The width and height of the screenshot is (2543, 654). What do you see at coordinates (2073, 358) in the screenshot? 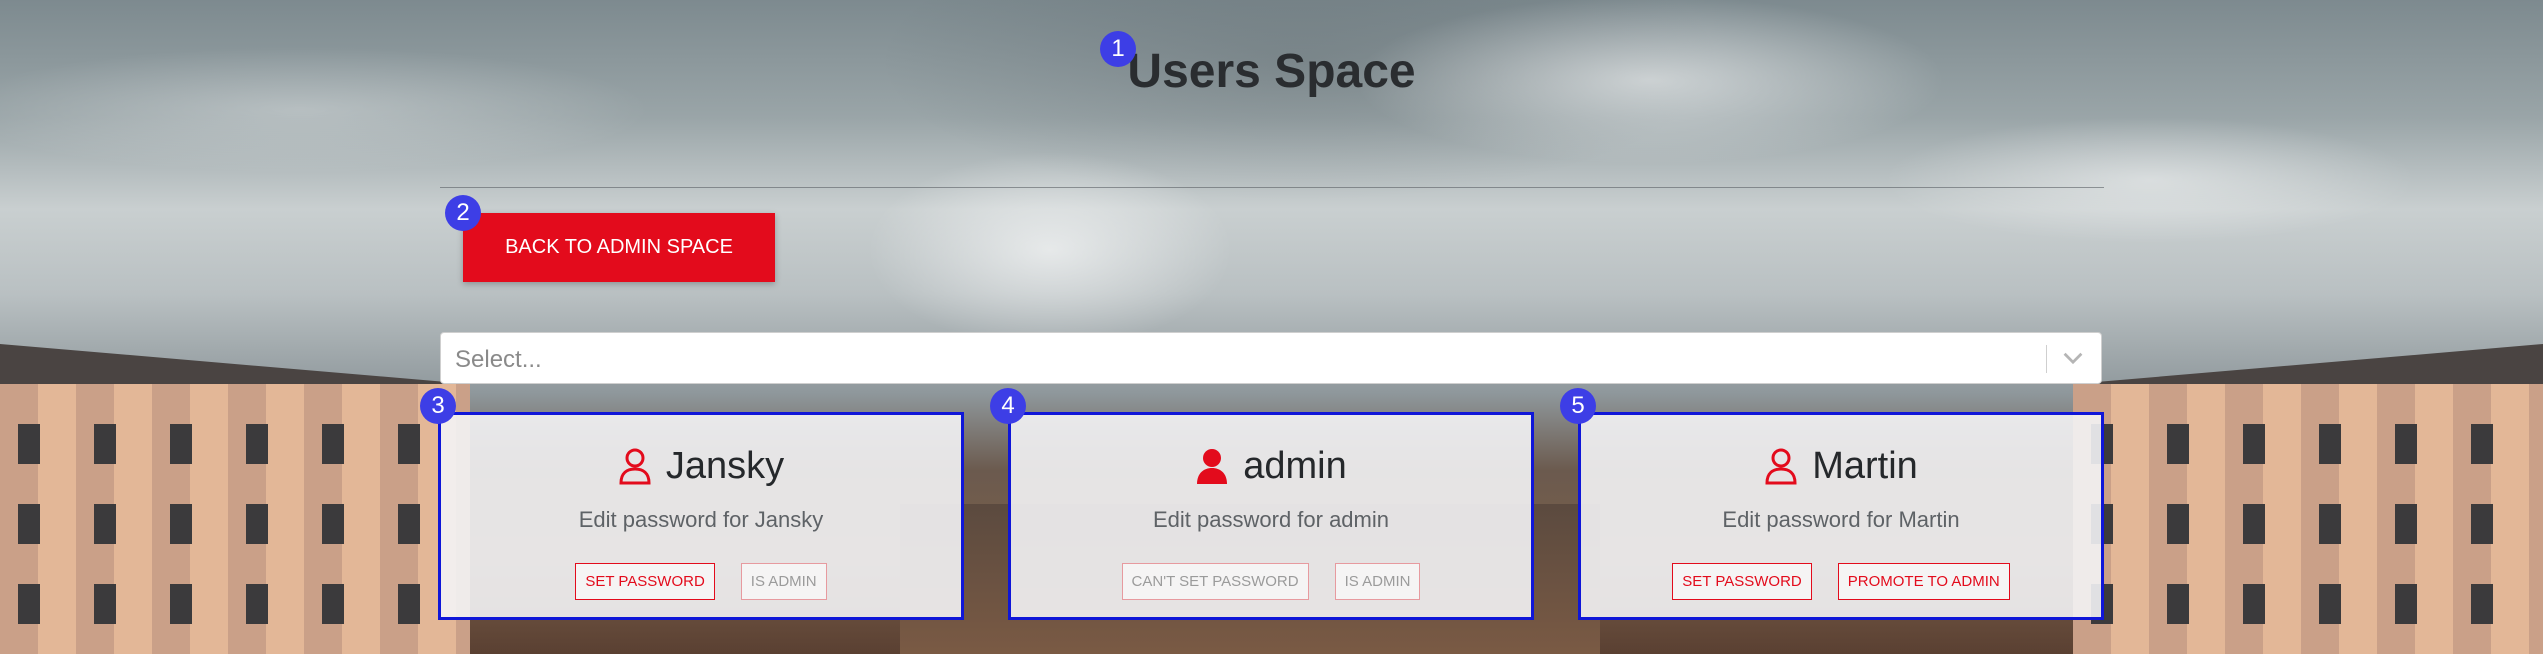
I see `chevron-down-icon` at bounding box center [2073, 358].